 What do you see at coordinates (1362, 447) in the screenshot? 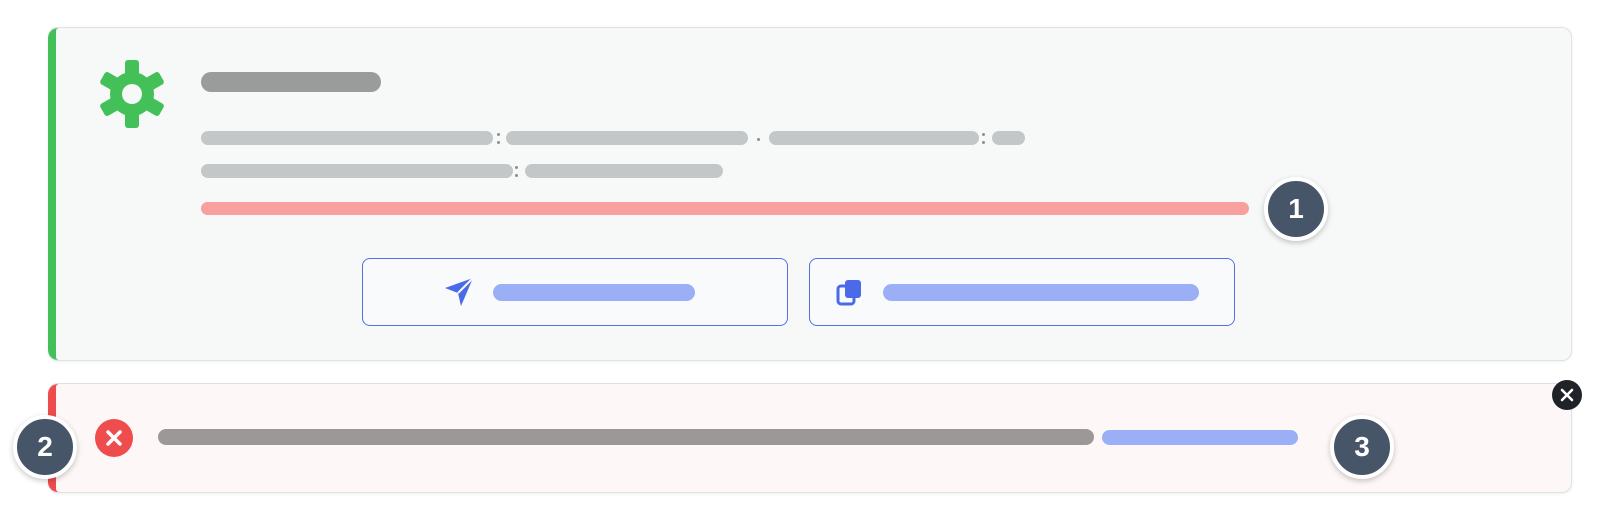
I see `marker-3: 3` at bounding box center [1362, 447].